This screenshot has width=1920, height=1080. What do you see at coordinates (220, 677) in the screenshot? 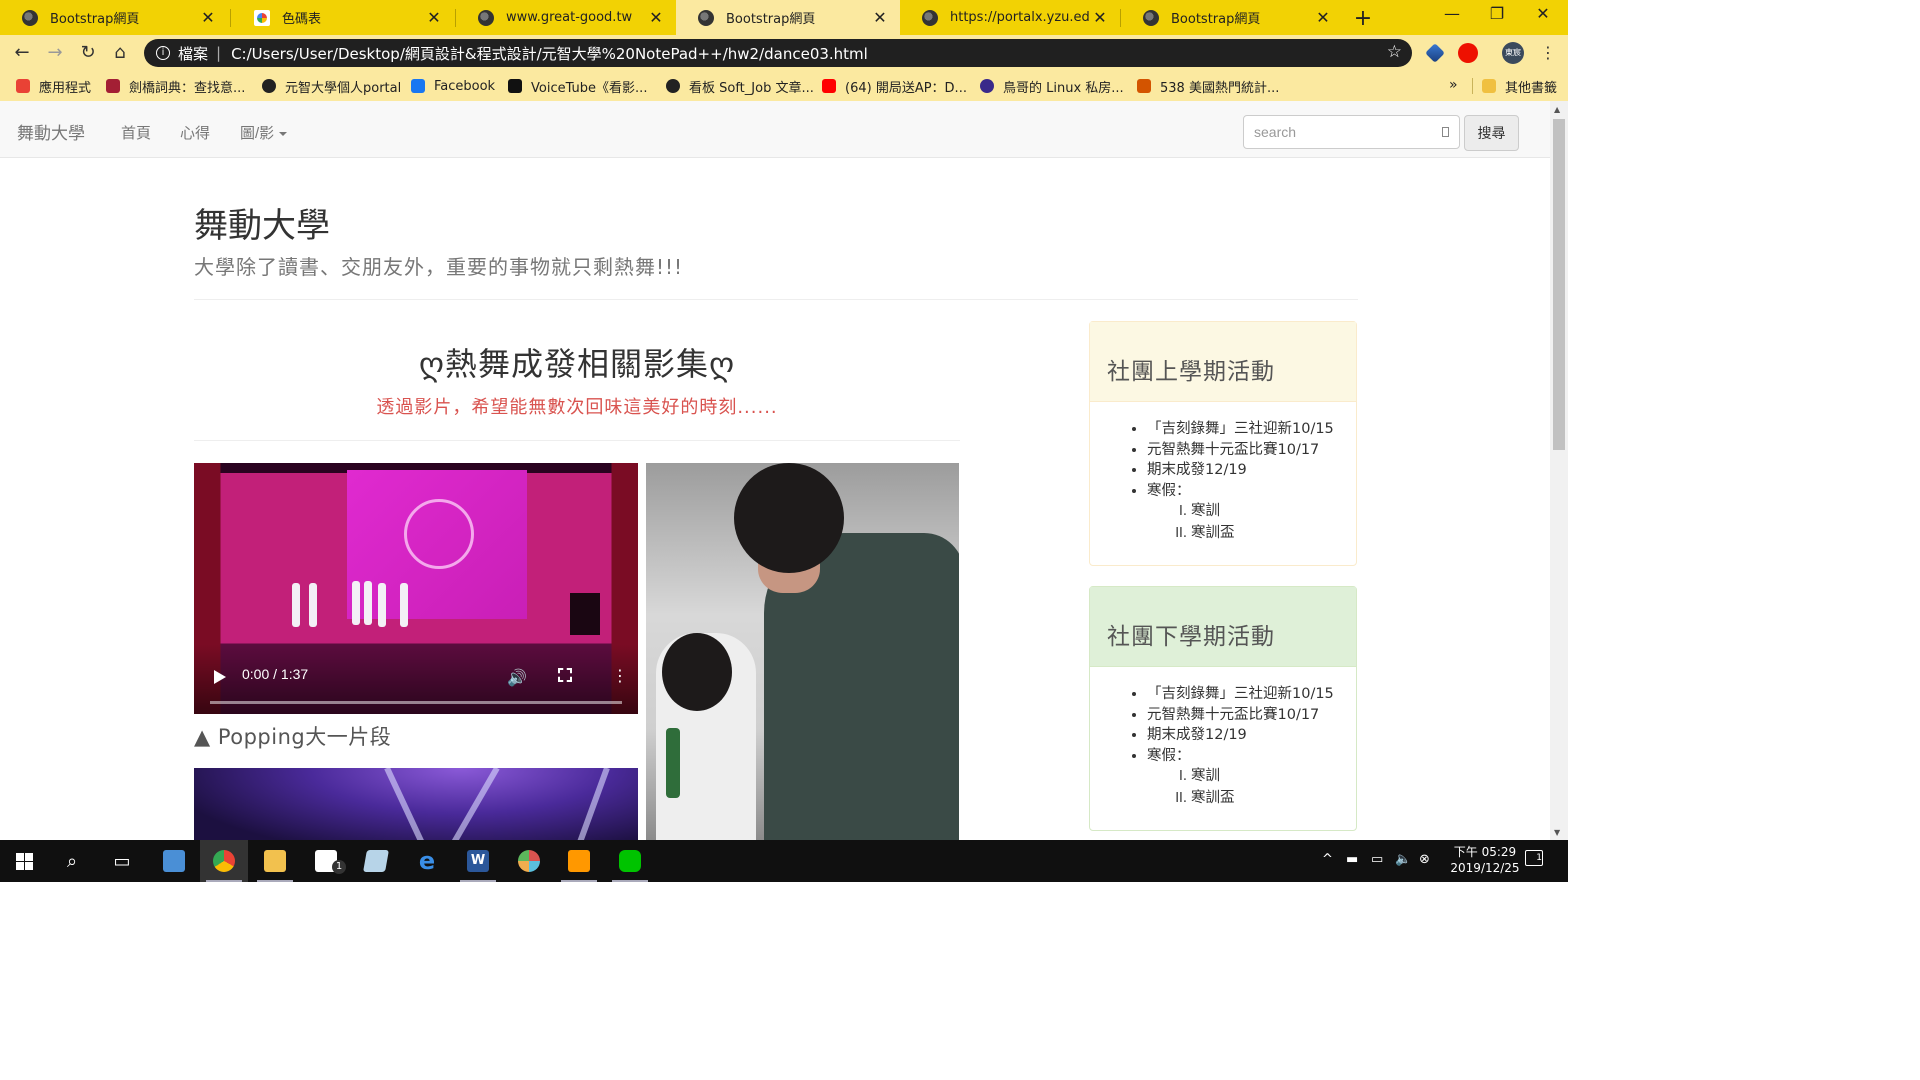
I see `play-icon` at bounding box center [220, 677].